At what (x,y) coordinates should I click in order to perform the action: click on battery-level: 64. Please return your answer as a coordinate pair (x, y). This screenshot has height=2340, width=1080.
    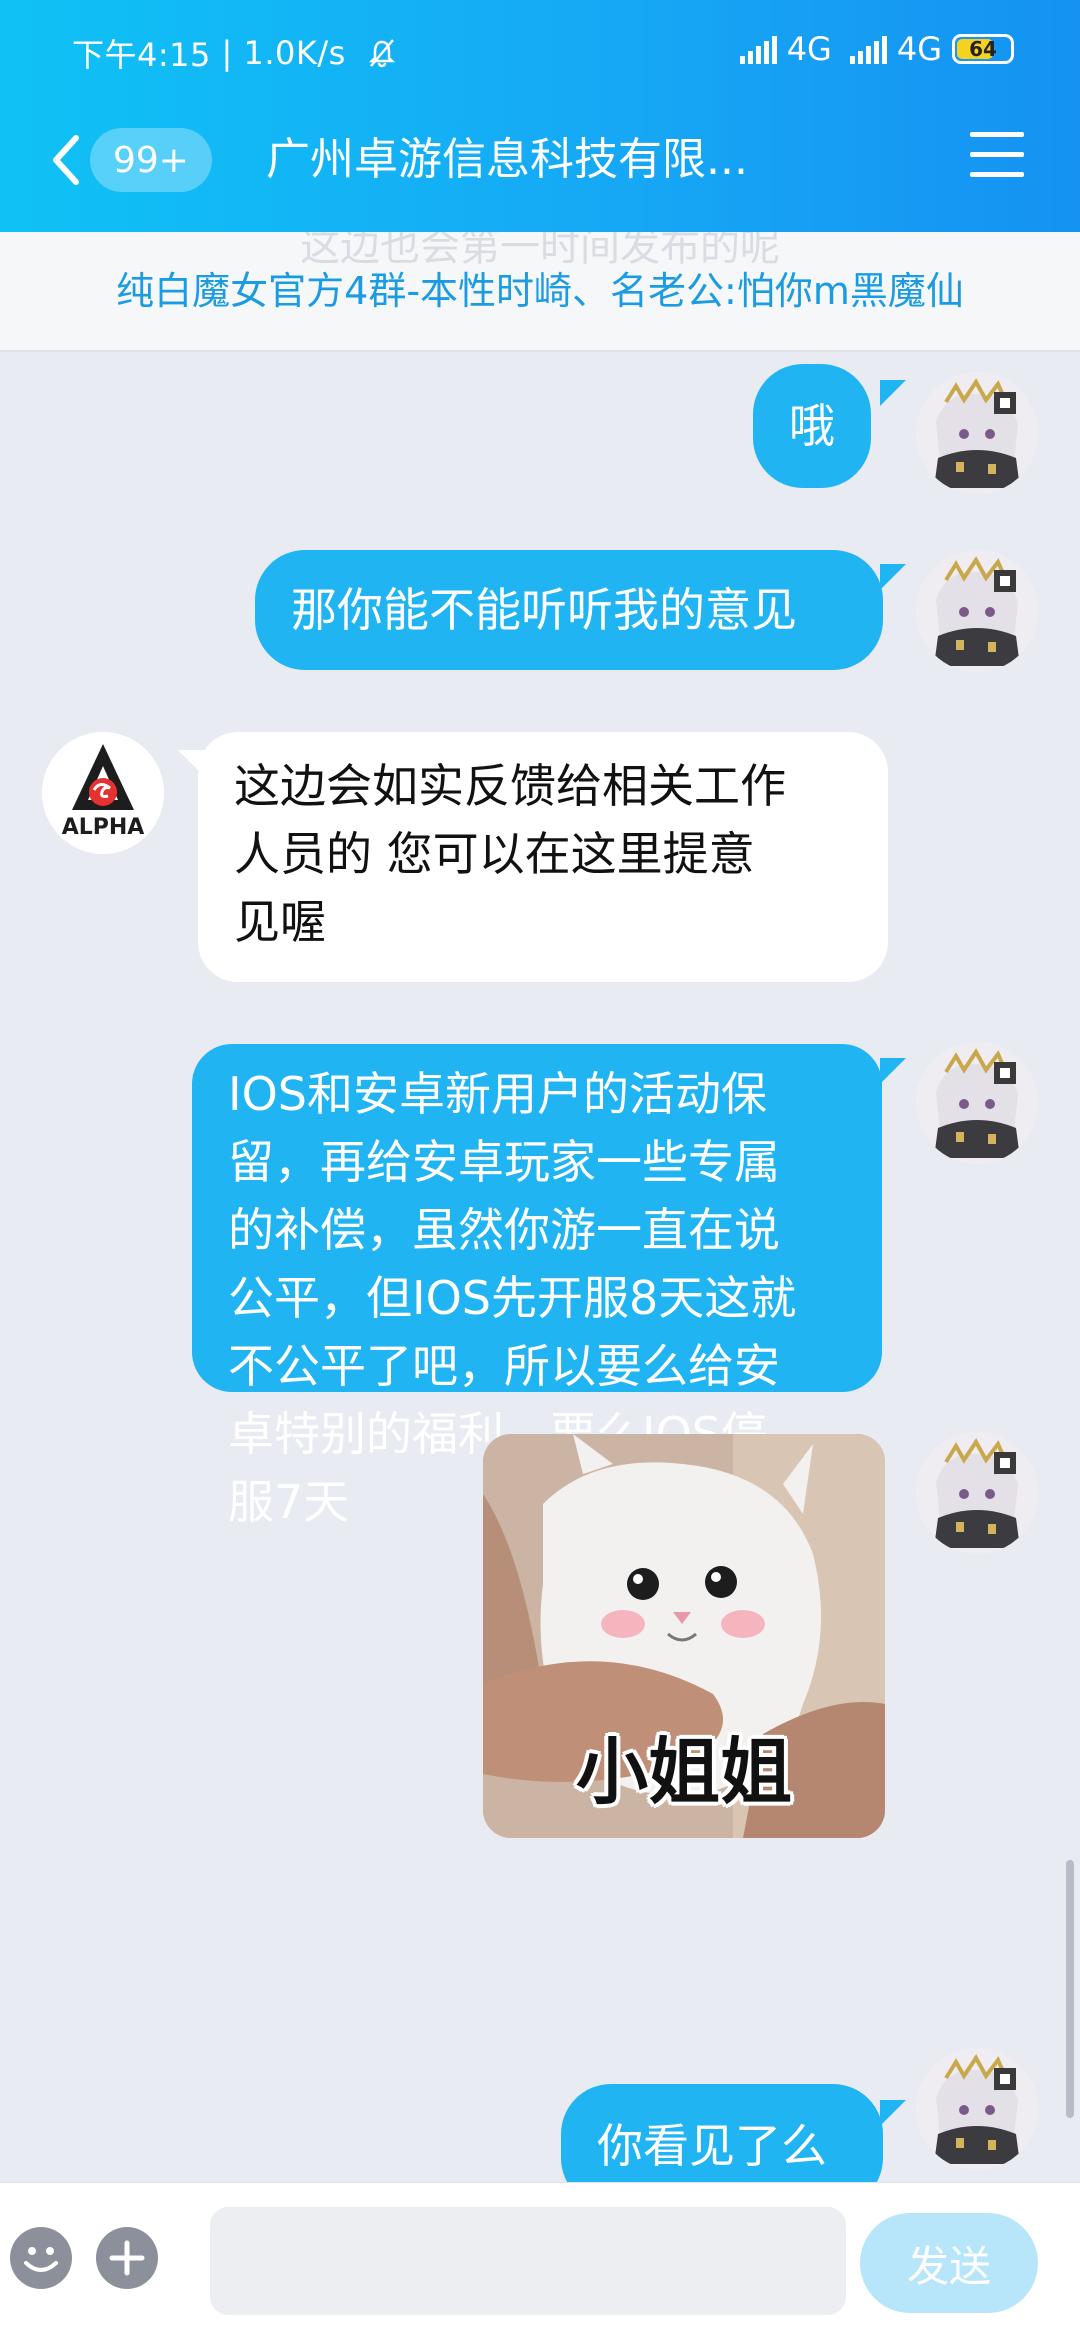
    Looking at the image, I should click on (983, 49).